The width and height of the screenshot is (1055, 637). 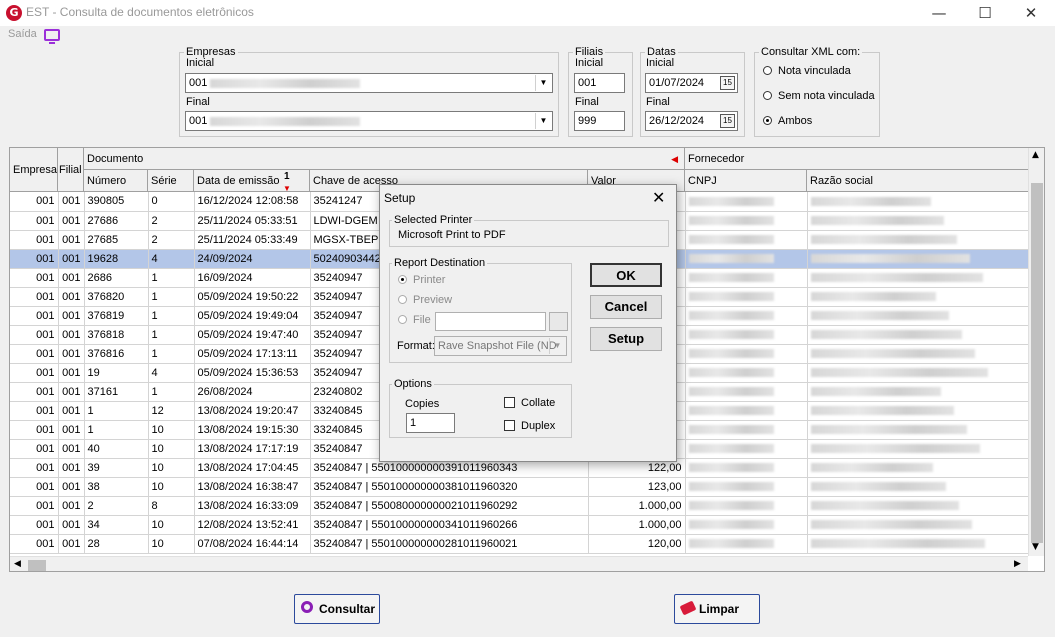 I want to click on file-path-input, so click(x=490, y=321).